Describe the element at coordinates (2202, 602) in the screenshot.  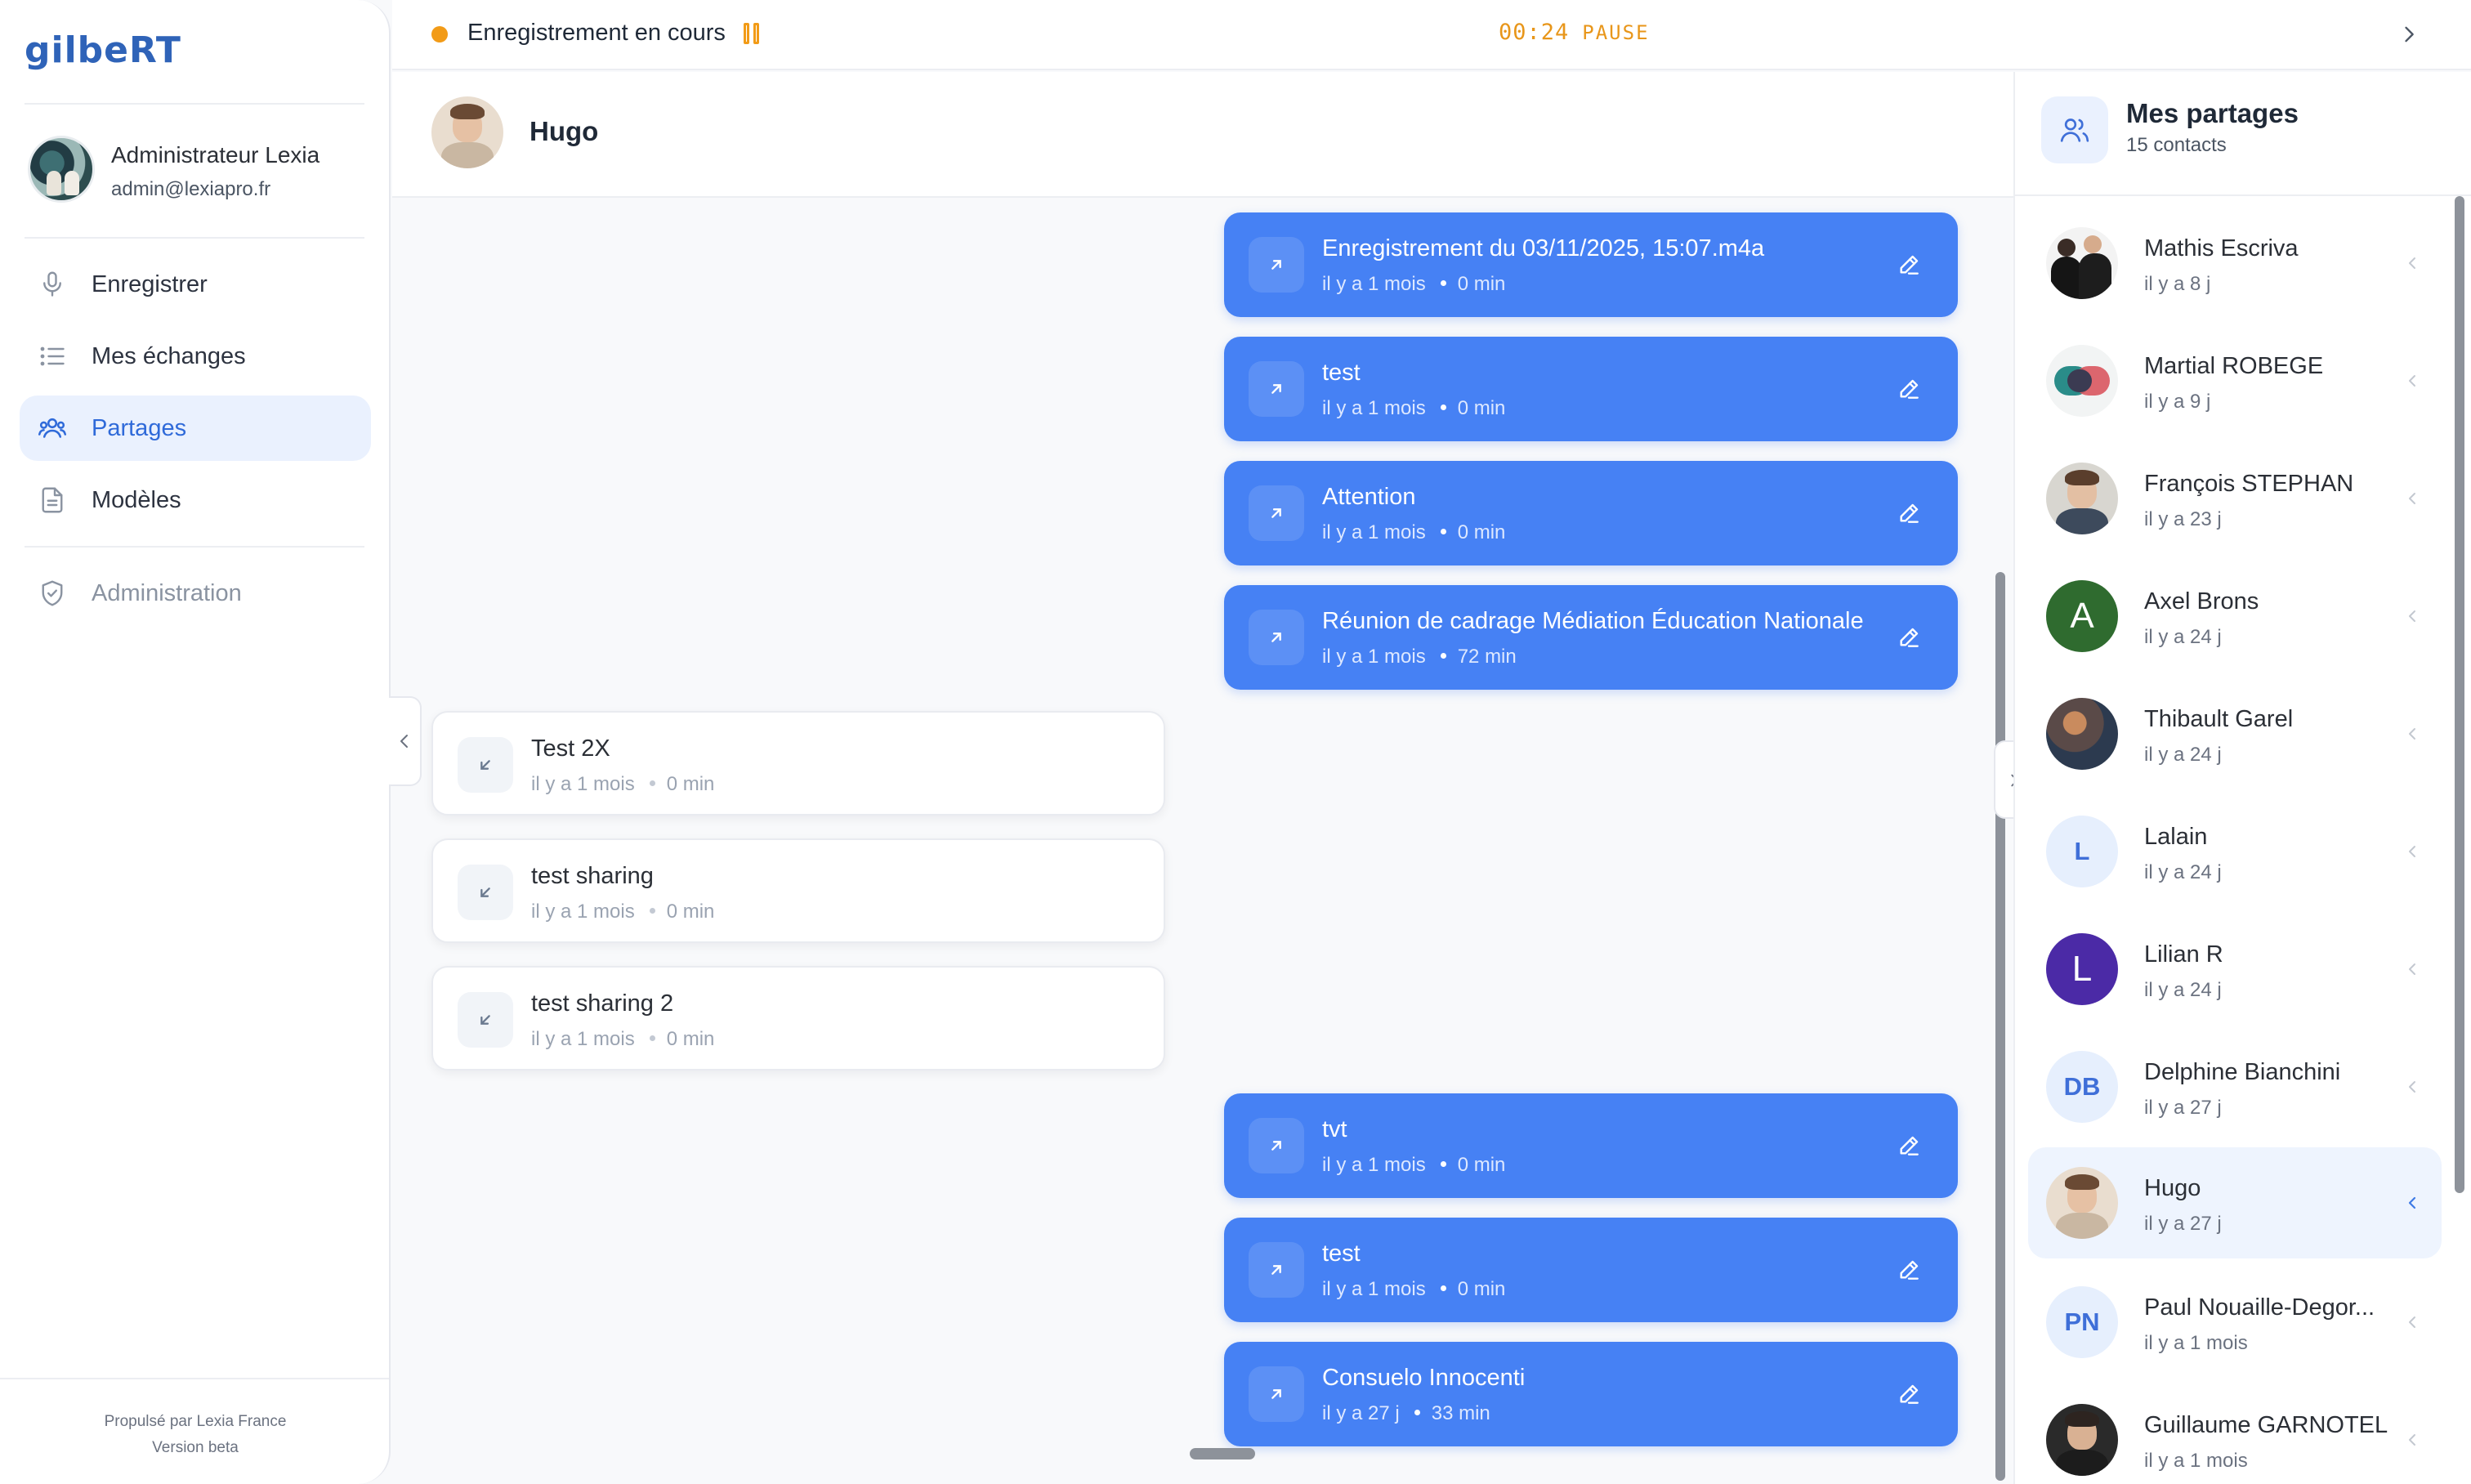
I see `contact-name: Axel Brons` at that location.